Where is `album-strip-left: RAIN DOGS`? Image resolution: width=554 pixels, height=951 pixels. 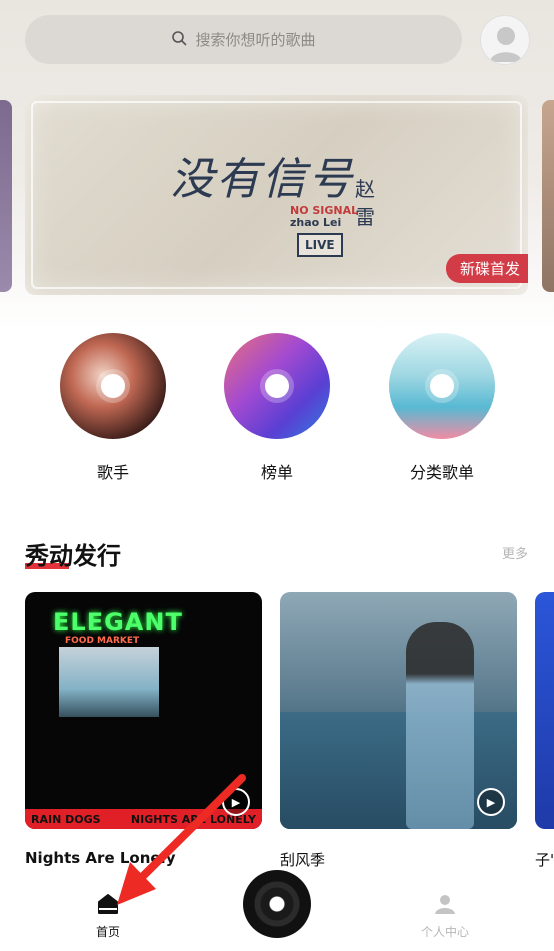
album-strip-left: RAIN DOGS is located at coordinates (66, 819).